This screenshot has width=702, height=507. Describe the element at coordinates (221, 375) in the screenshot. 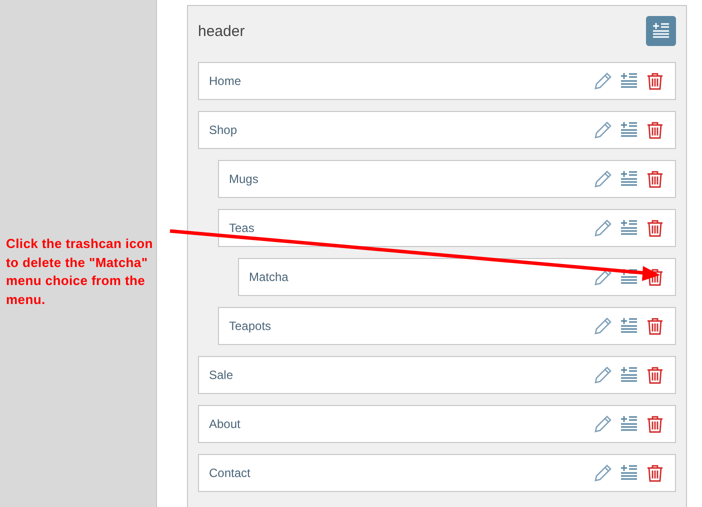

I see `menu-item-label: Sale` at that location.